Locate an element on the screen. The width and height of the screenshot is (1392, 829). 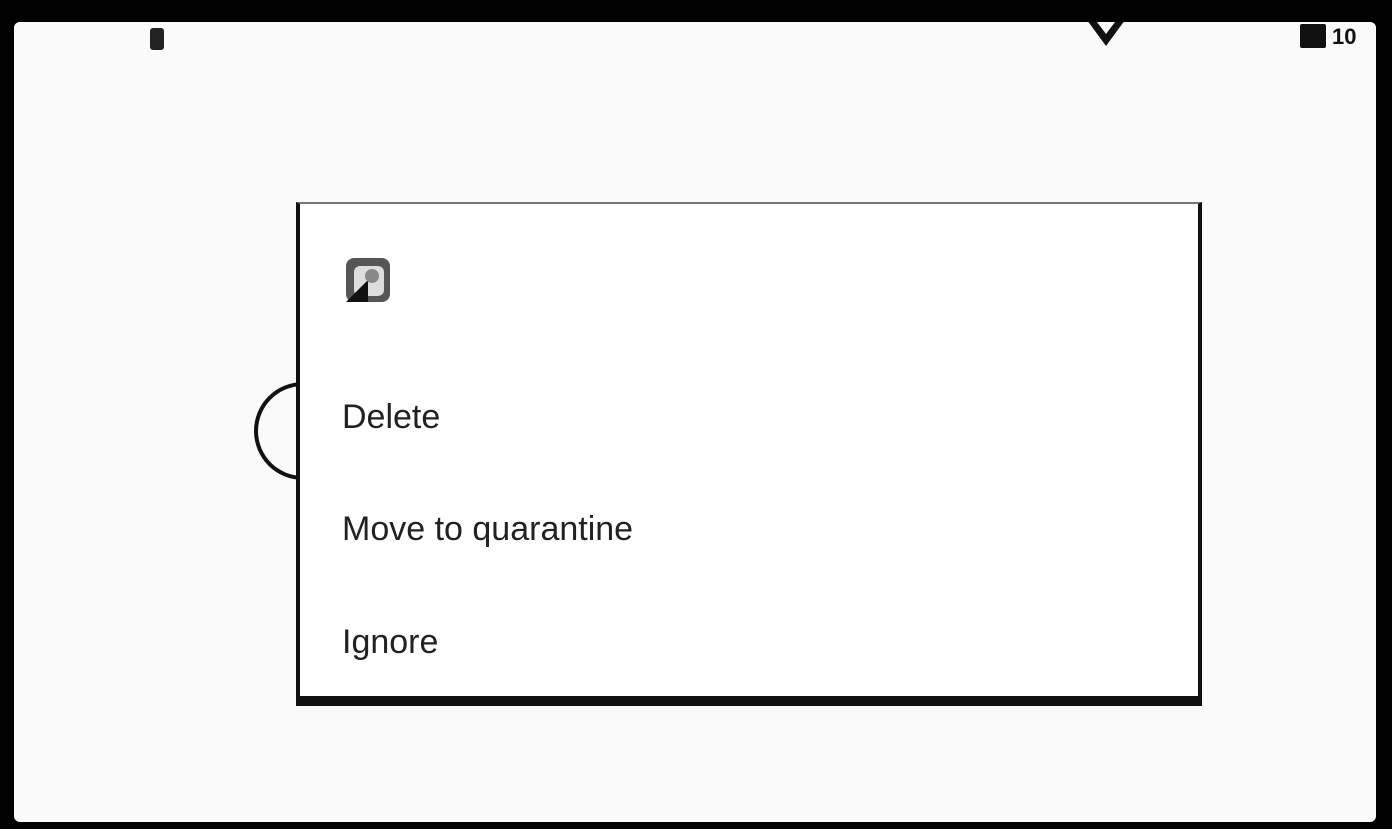
battery-icon is located at coordinates (1313, 36).